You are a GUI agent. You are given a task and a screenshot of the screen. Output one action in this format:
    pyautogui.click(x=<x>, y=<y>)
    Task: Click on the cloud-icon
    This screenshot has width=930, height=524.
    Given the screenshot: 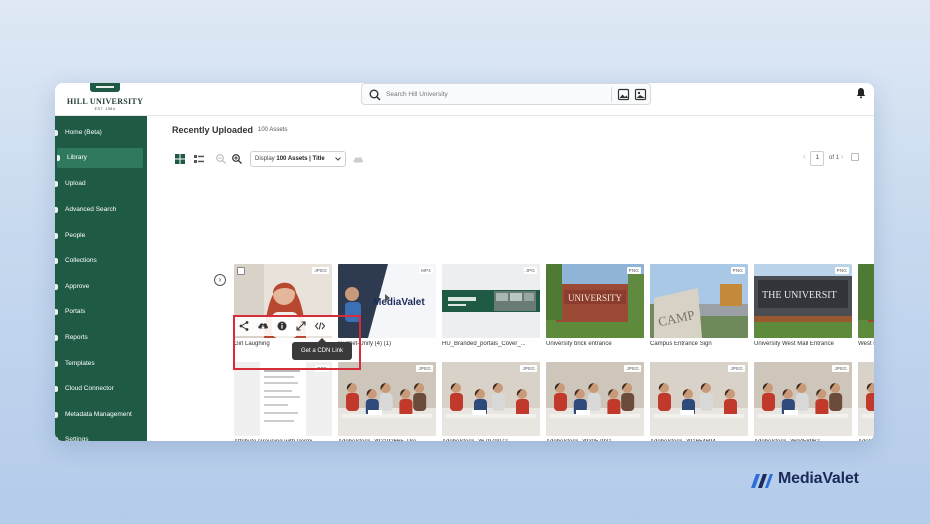 What is the action you would take?
    pyautogui.click(x=358, y=159)
    